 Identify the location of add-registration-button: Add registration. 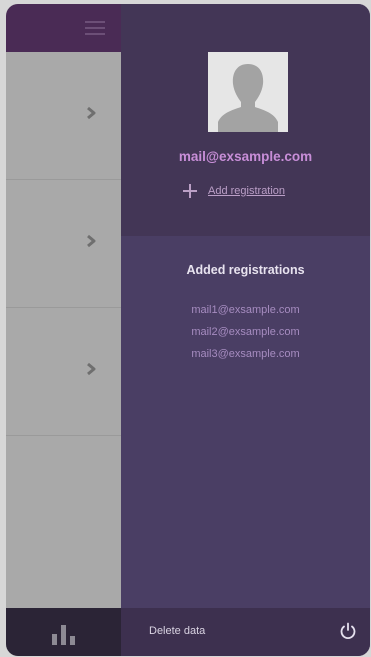
(234, 191).